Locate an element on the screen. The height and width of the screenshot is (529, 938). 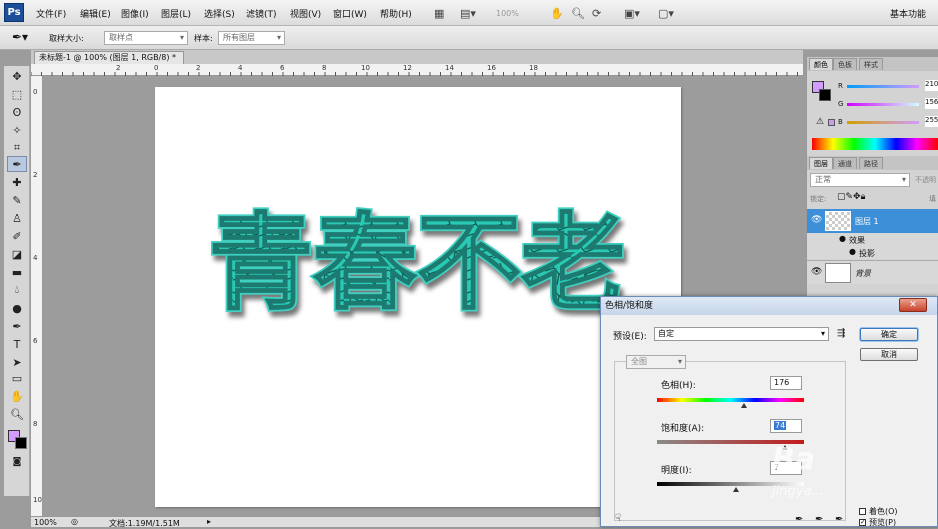
layer-row-layer1: 👁︎ 图层 1 is located at coordinates (872, 221).